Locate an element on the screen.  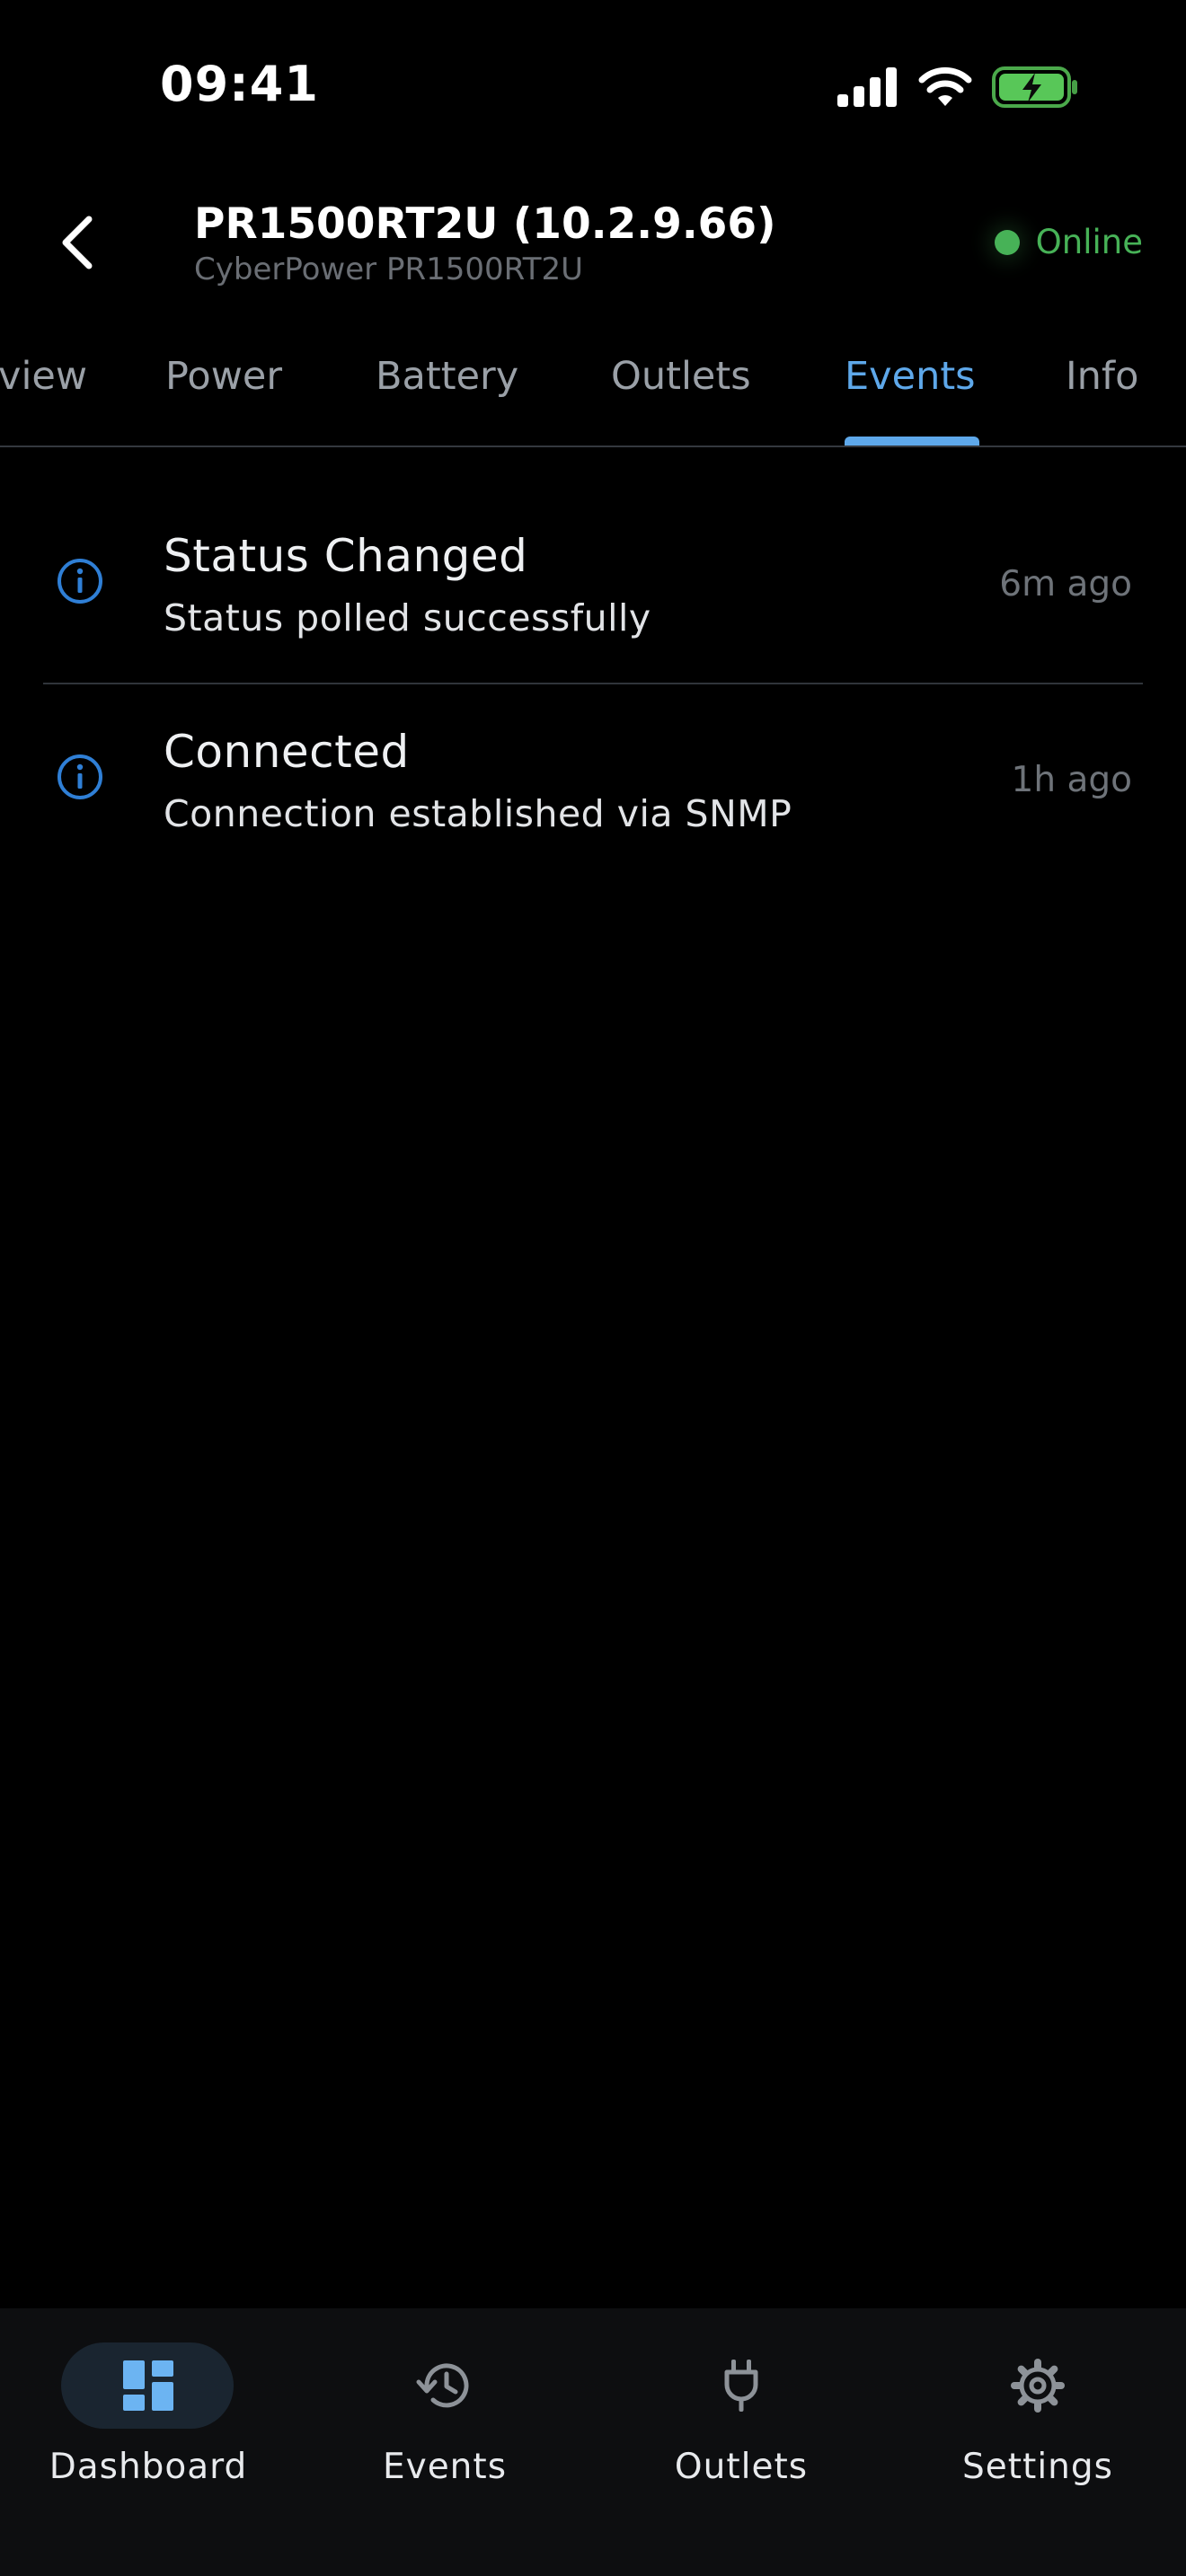
nav-dashboard: Dashboard is located at coordinates (148, 2432).